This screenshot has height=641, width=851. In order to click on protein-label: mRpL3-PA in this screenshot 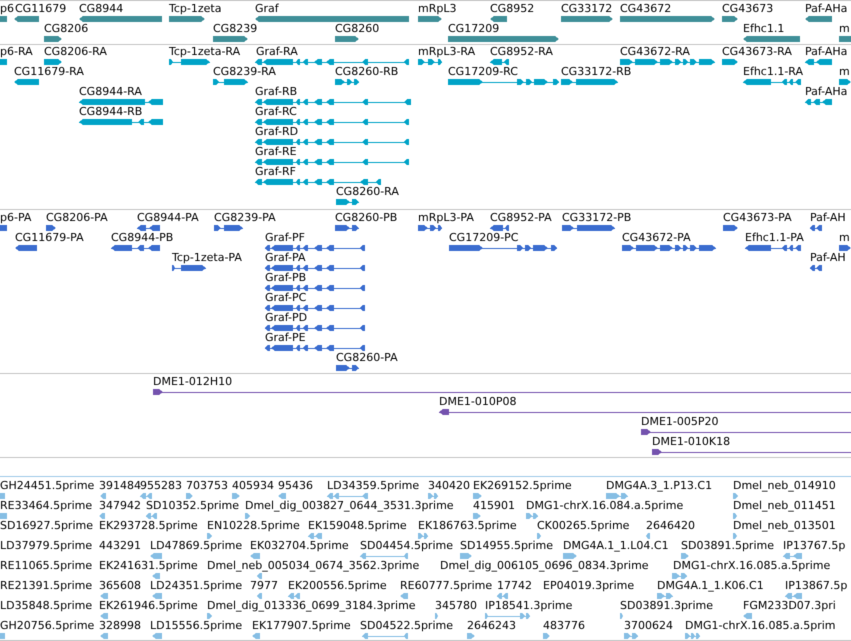, I will do `click(446, 218)`.